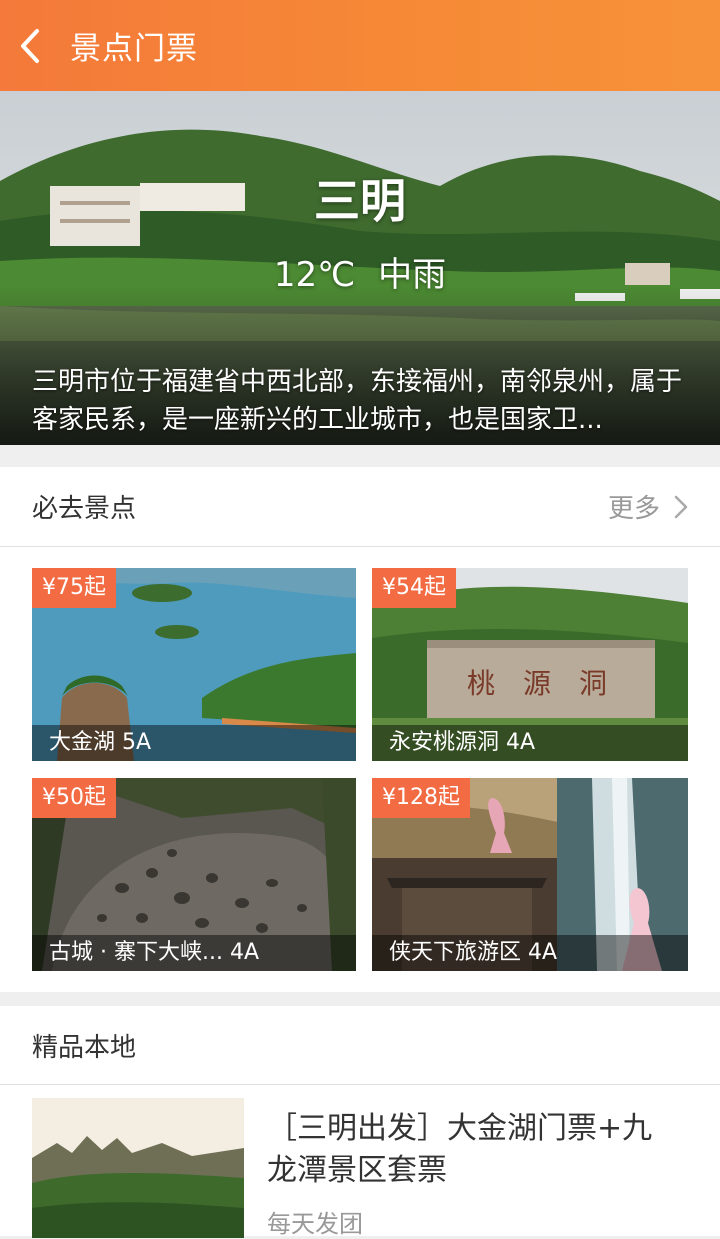 The height and width of the screenshot is (1239, 720). Describe the element at coordinates (314, 275) in the screenshot. I see `temperature: 12℃` at that location.